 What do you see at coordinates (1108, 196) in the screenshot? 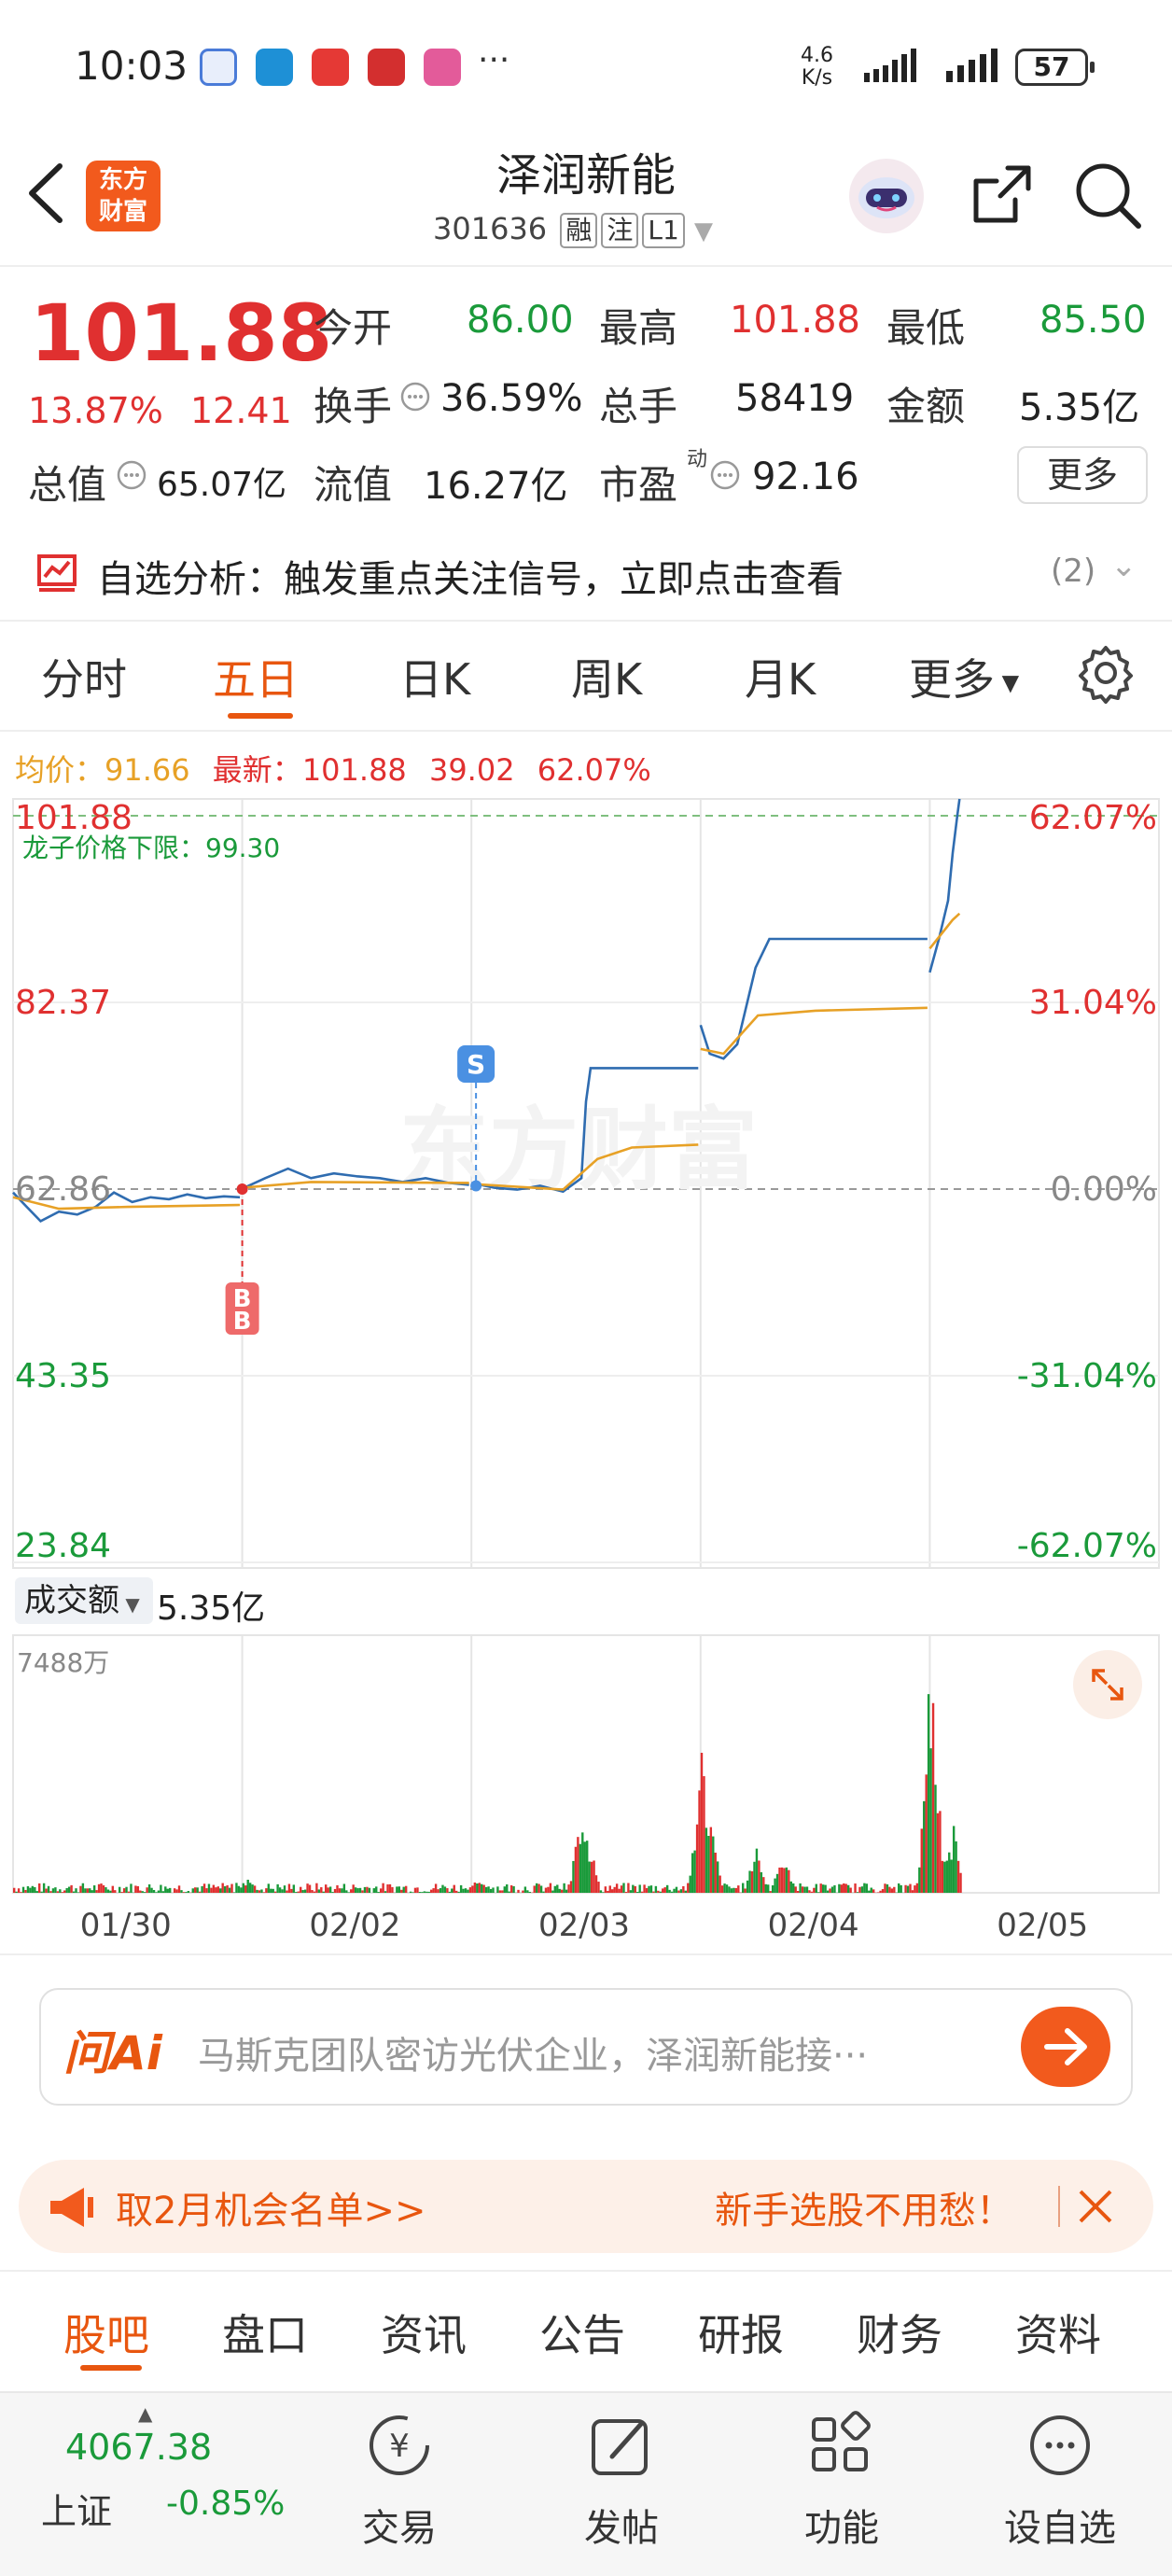
I see `search-icon` at bounding box center [1108, 196].